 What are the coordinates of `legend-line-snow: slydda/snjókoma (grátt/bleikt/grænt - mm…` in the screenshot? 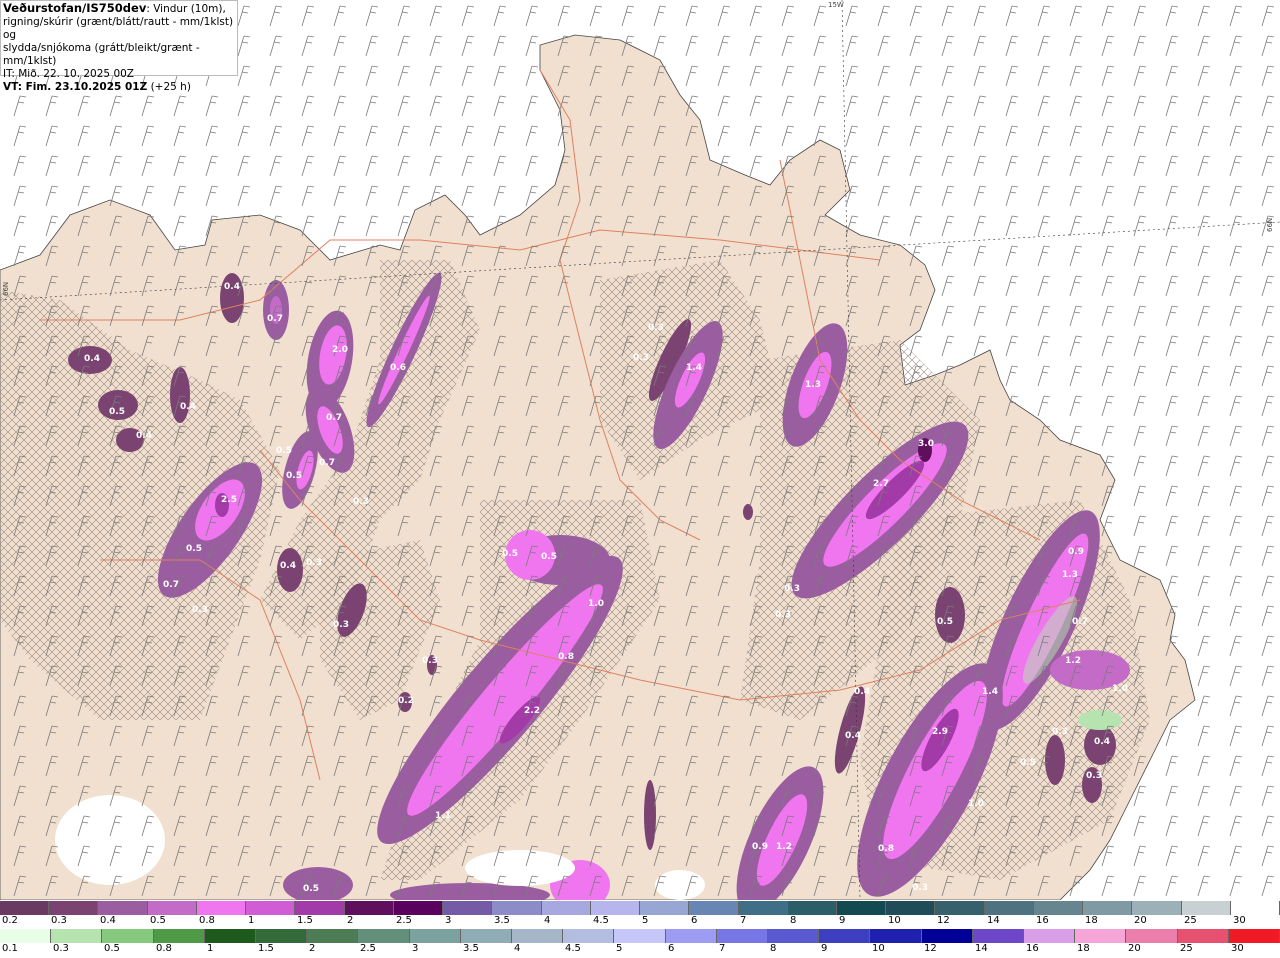 It's located at (101, 54).